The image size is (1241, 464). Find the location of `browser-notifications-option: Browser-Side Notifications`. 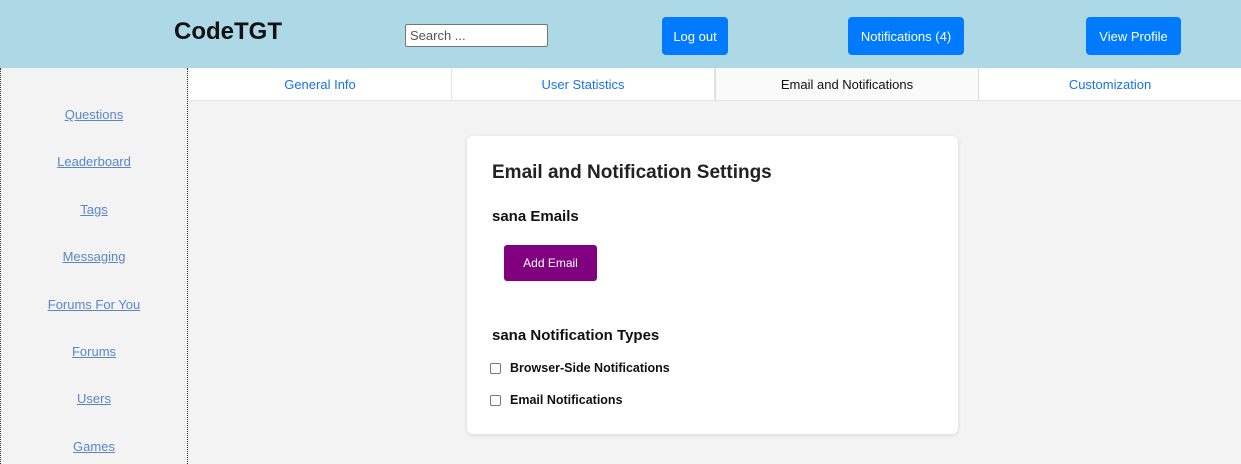

browser-notifications-option: Browser-Side Notifications is located at coordinates (580, 368).